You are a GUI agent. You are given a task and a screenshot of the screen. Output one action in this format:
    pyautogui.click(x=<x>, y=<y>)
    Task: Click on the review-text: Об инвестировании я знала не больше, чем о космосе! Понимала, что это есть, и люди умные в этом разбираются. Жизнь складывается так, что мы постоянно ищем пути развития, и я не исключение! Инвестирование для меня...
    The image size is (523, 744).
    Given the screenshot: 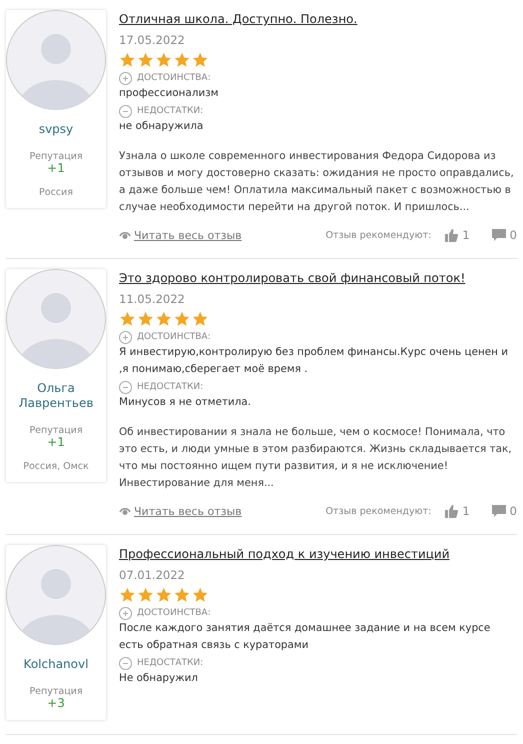 What is the action you would take?
    pyautogui.click(x=316, y=458)
    